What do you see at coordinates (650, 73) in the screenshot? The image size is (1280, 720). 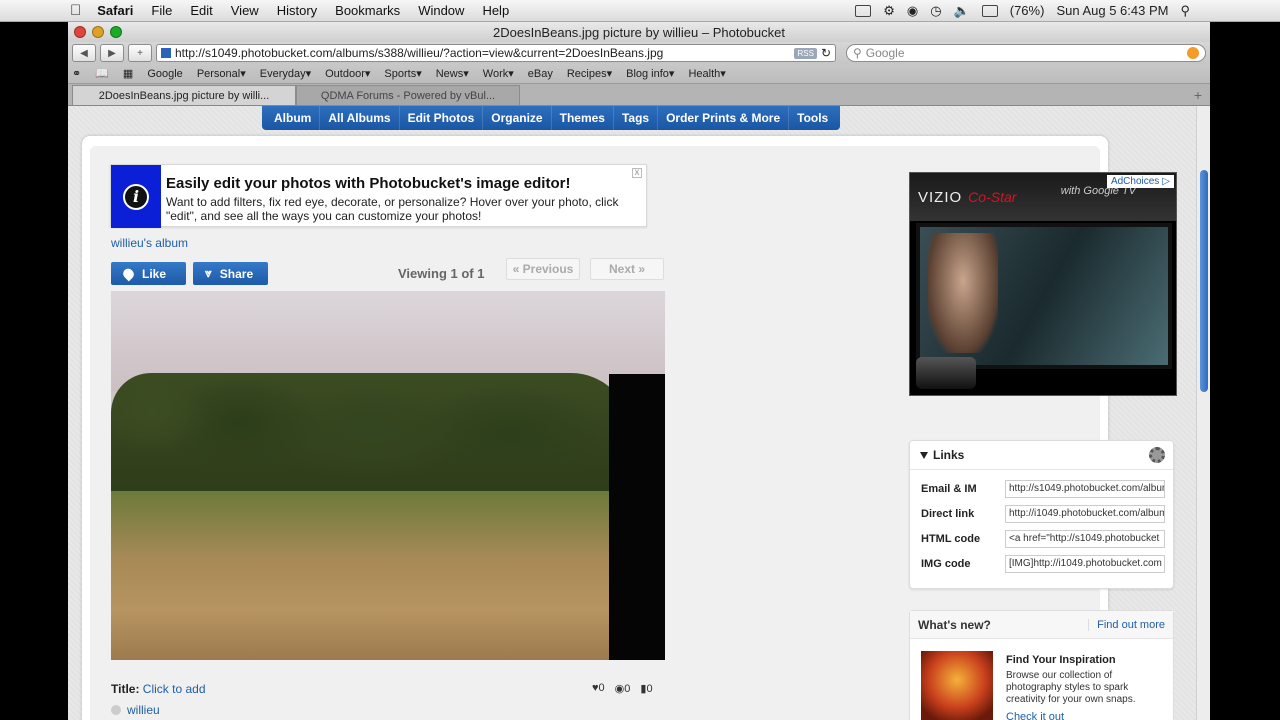 I see `bookmark-blog-info: Blog info▾` at bounding box center [650, 73].